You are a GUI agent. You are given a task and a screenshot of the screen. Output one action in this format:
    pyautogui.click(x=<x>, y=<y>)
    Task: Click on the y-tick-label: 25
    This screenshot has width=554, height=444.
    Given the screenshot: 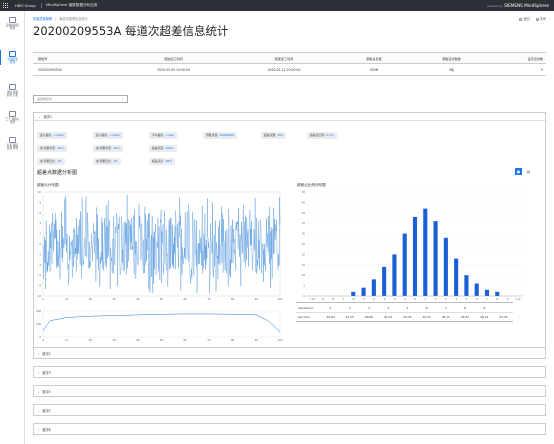 What is the action you would take?
    pyautogui.click(x=304, y=244)
    